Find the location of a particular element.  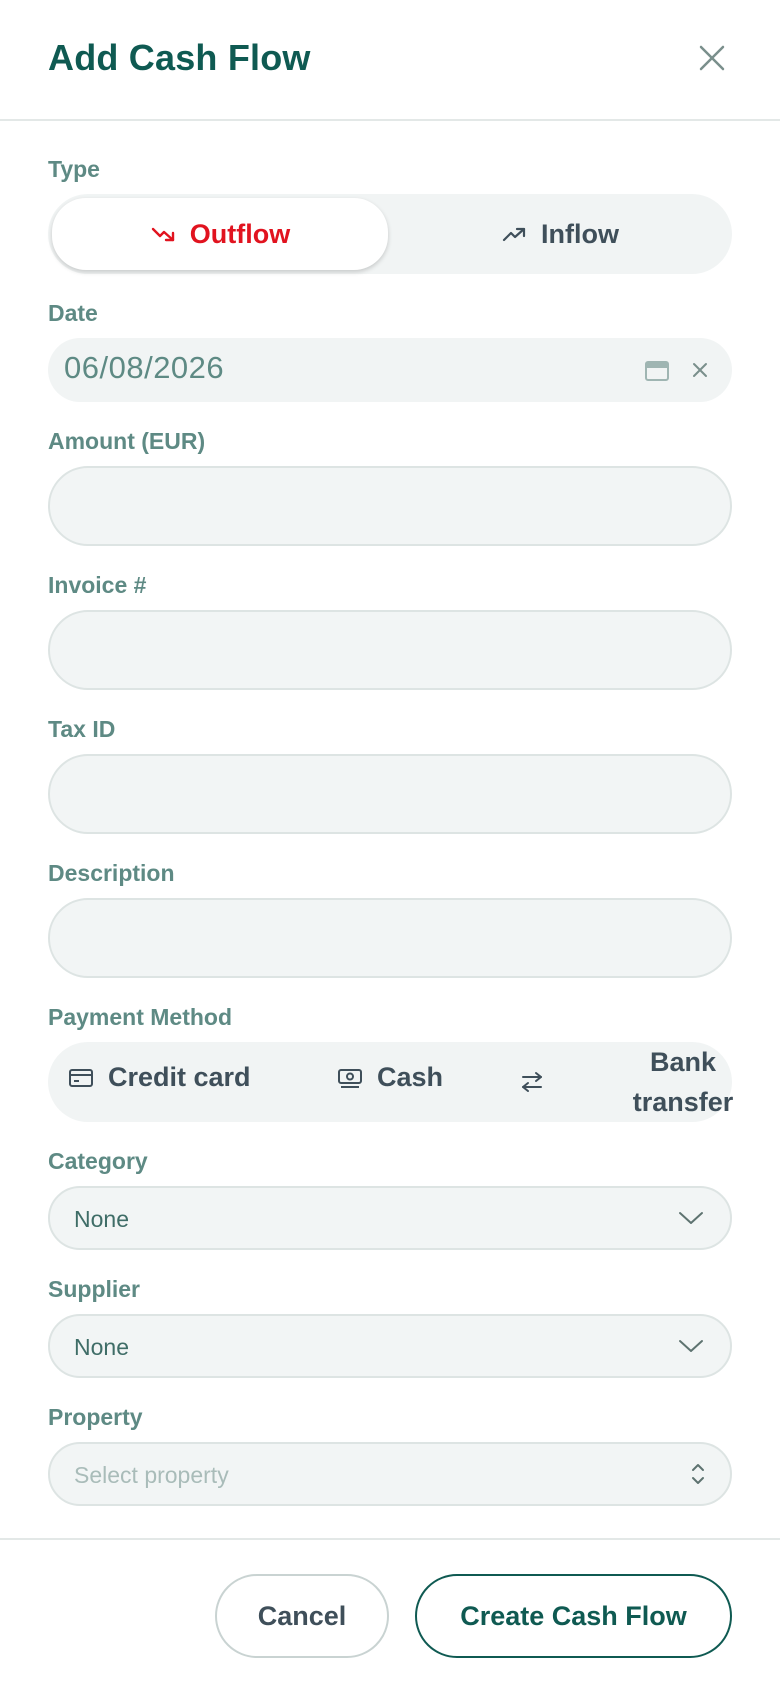

supplier-select: None is located at coordinates (390, 1346).